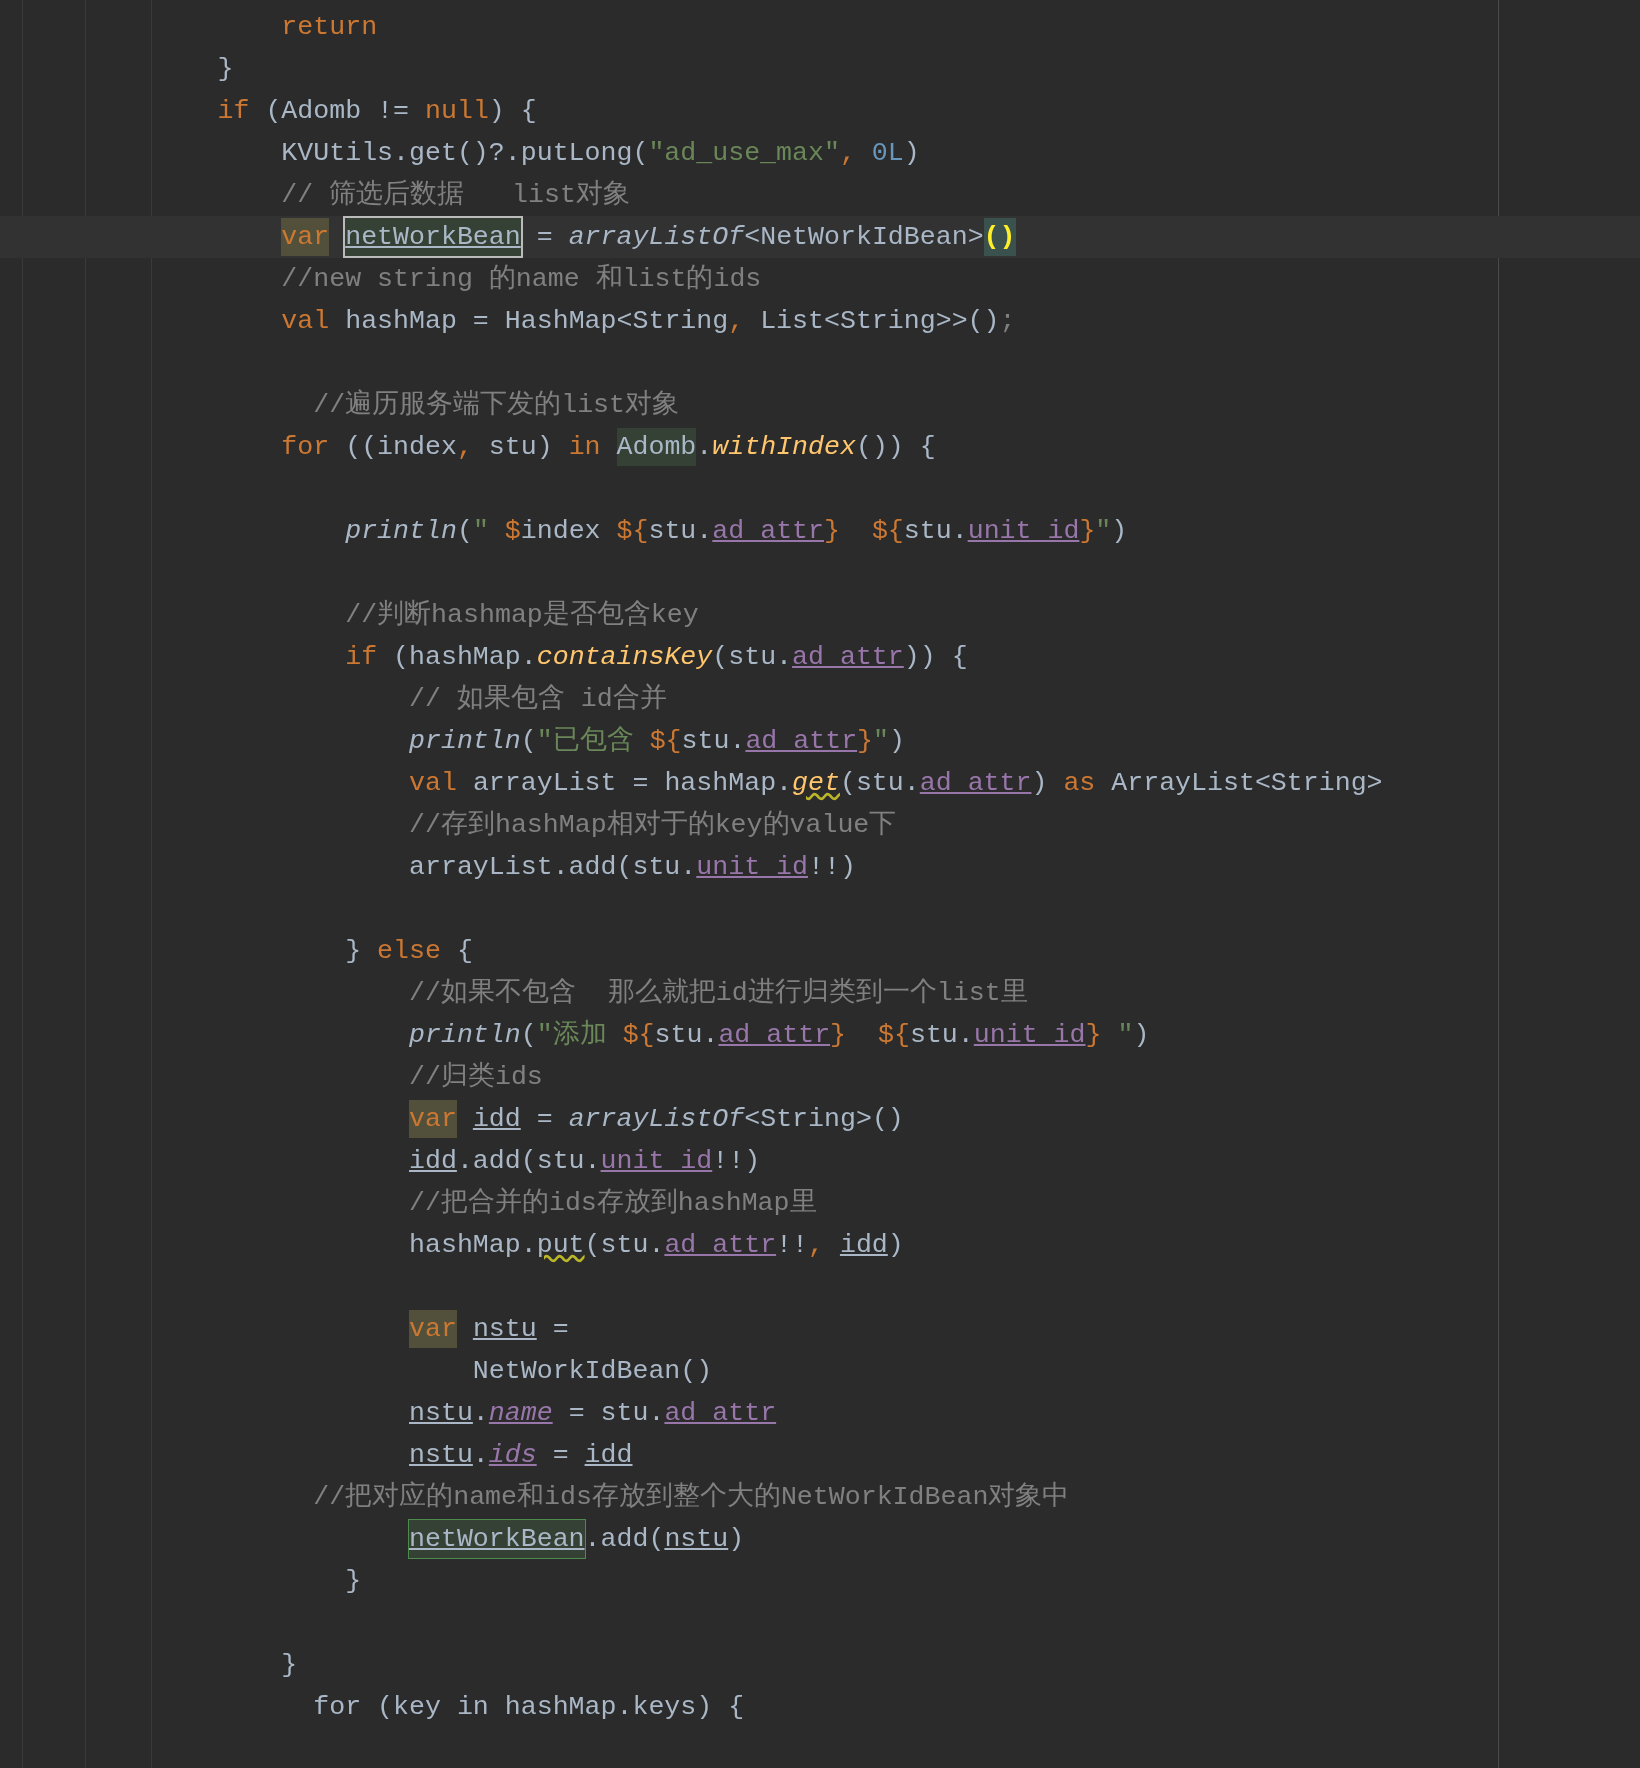  What do you see at coordinates (593, 1413) in the screenshot?
I see `code-line: nstu.name = stu.ad_attr` at bounding box center [593, 1413].